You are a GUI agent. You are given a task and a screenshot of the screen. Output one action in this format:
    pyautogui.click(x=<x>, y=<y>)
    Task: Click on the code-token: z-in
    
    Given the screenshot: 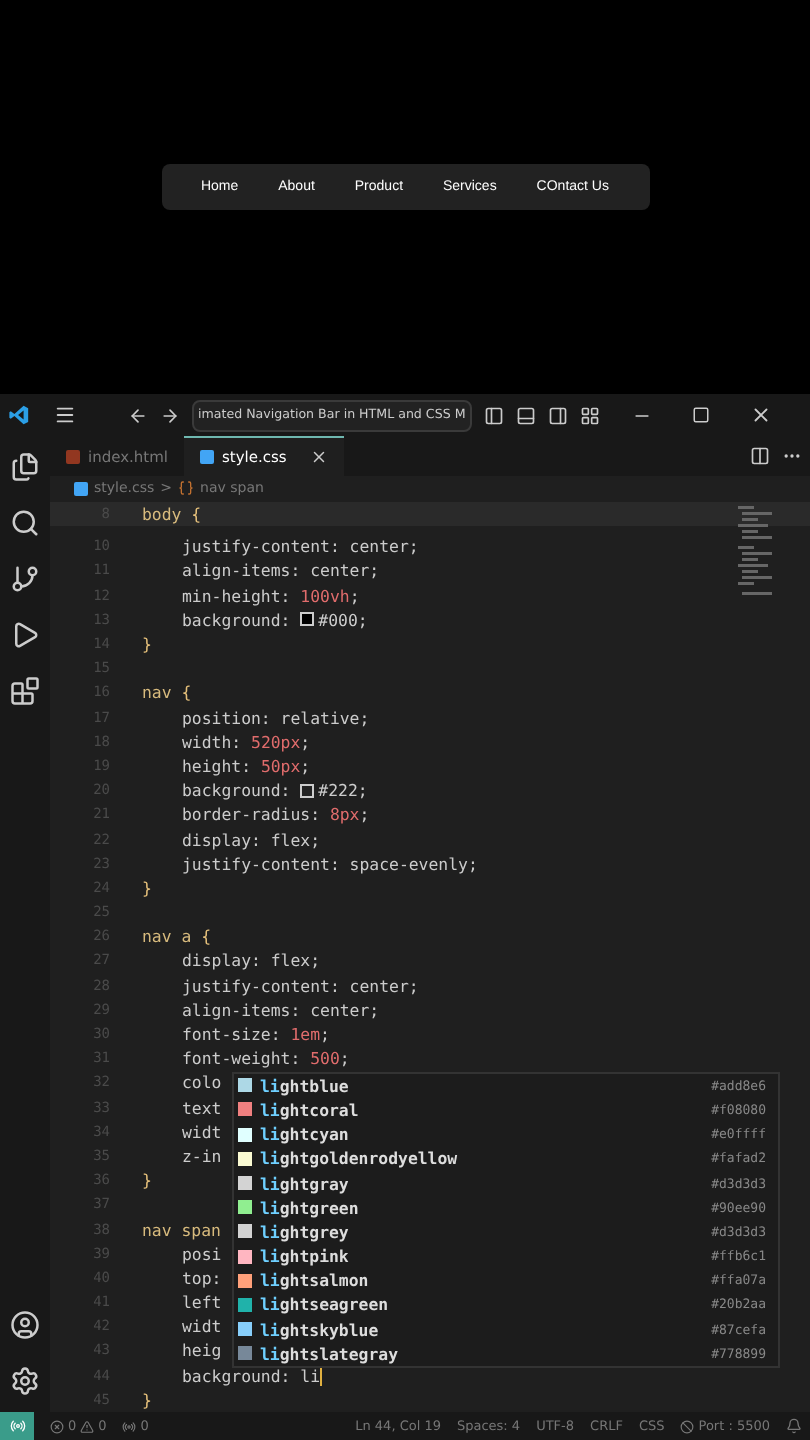 What is the action you would take?
    pyautogui.click(x=202, y=1156)
    